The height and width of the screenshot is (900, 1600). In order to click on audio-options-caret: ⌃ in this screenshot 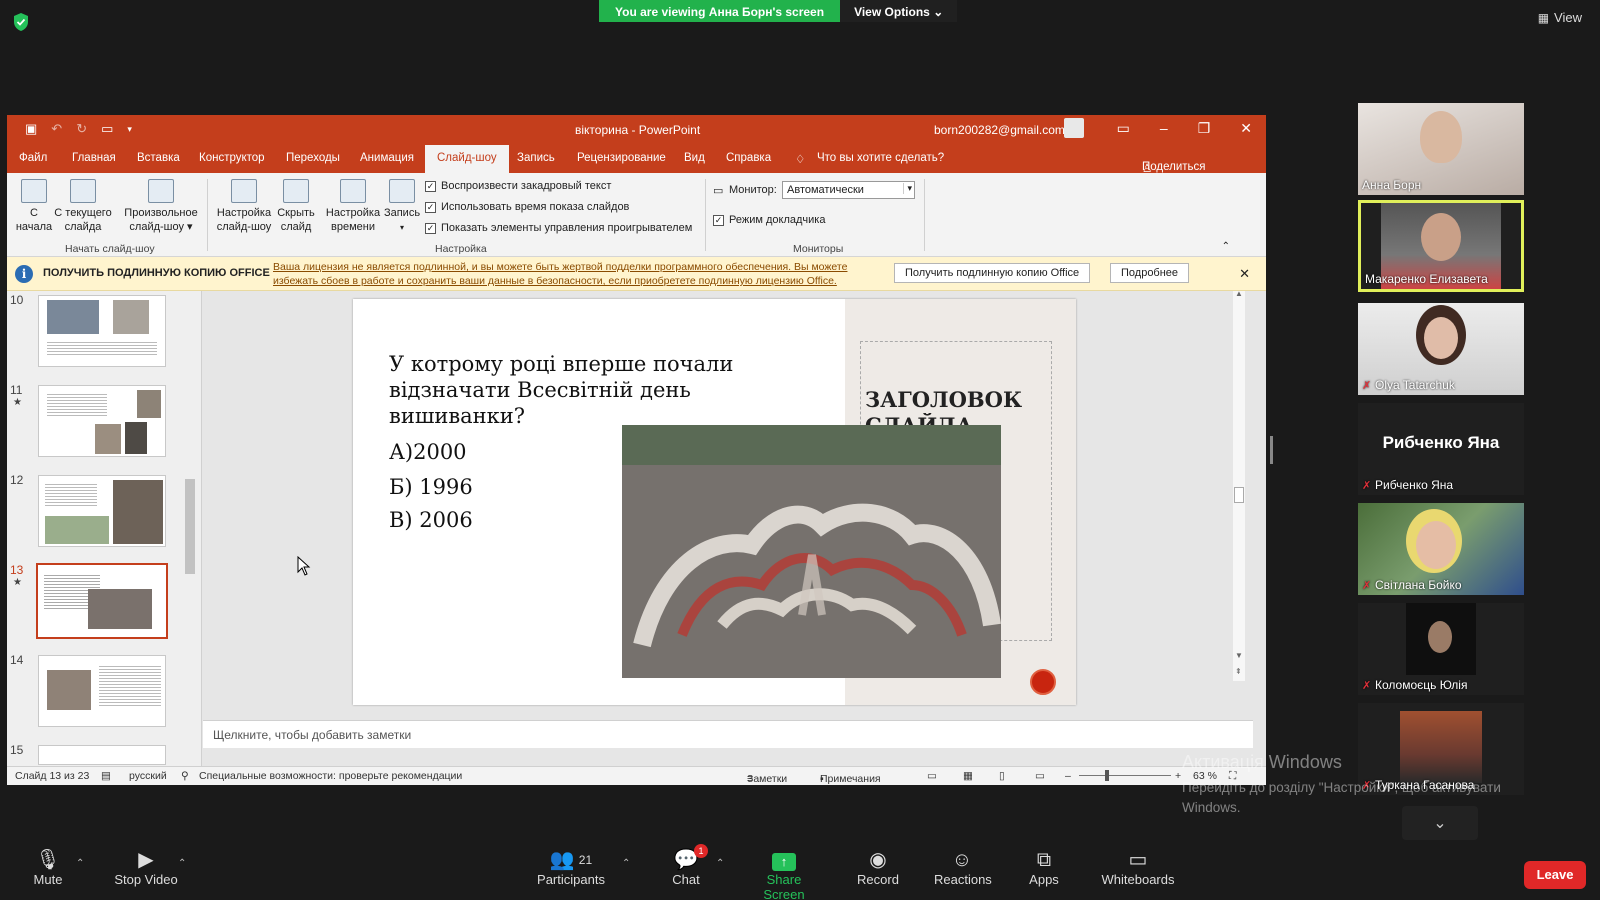, I will do `click(80, 863)`.